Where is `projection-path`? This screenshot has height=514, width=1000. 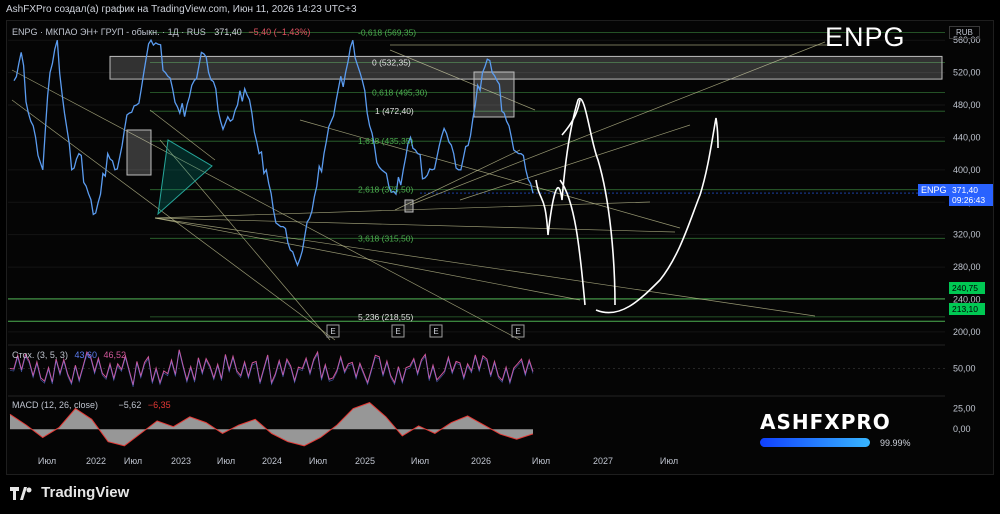
projection-path is located at coordinates (572, 242).